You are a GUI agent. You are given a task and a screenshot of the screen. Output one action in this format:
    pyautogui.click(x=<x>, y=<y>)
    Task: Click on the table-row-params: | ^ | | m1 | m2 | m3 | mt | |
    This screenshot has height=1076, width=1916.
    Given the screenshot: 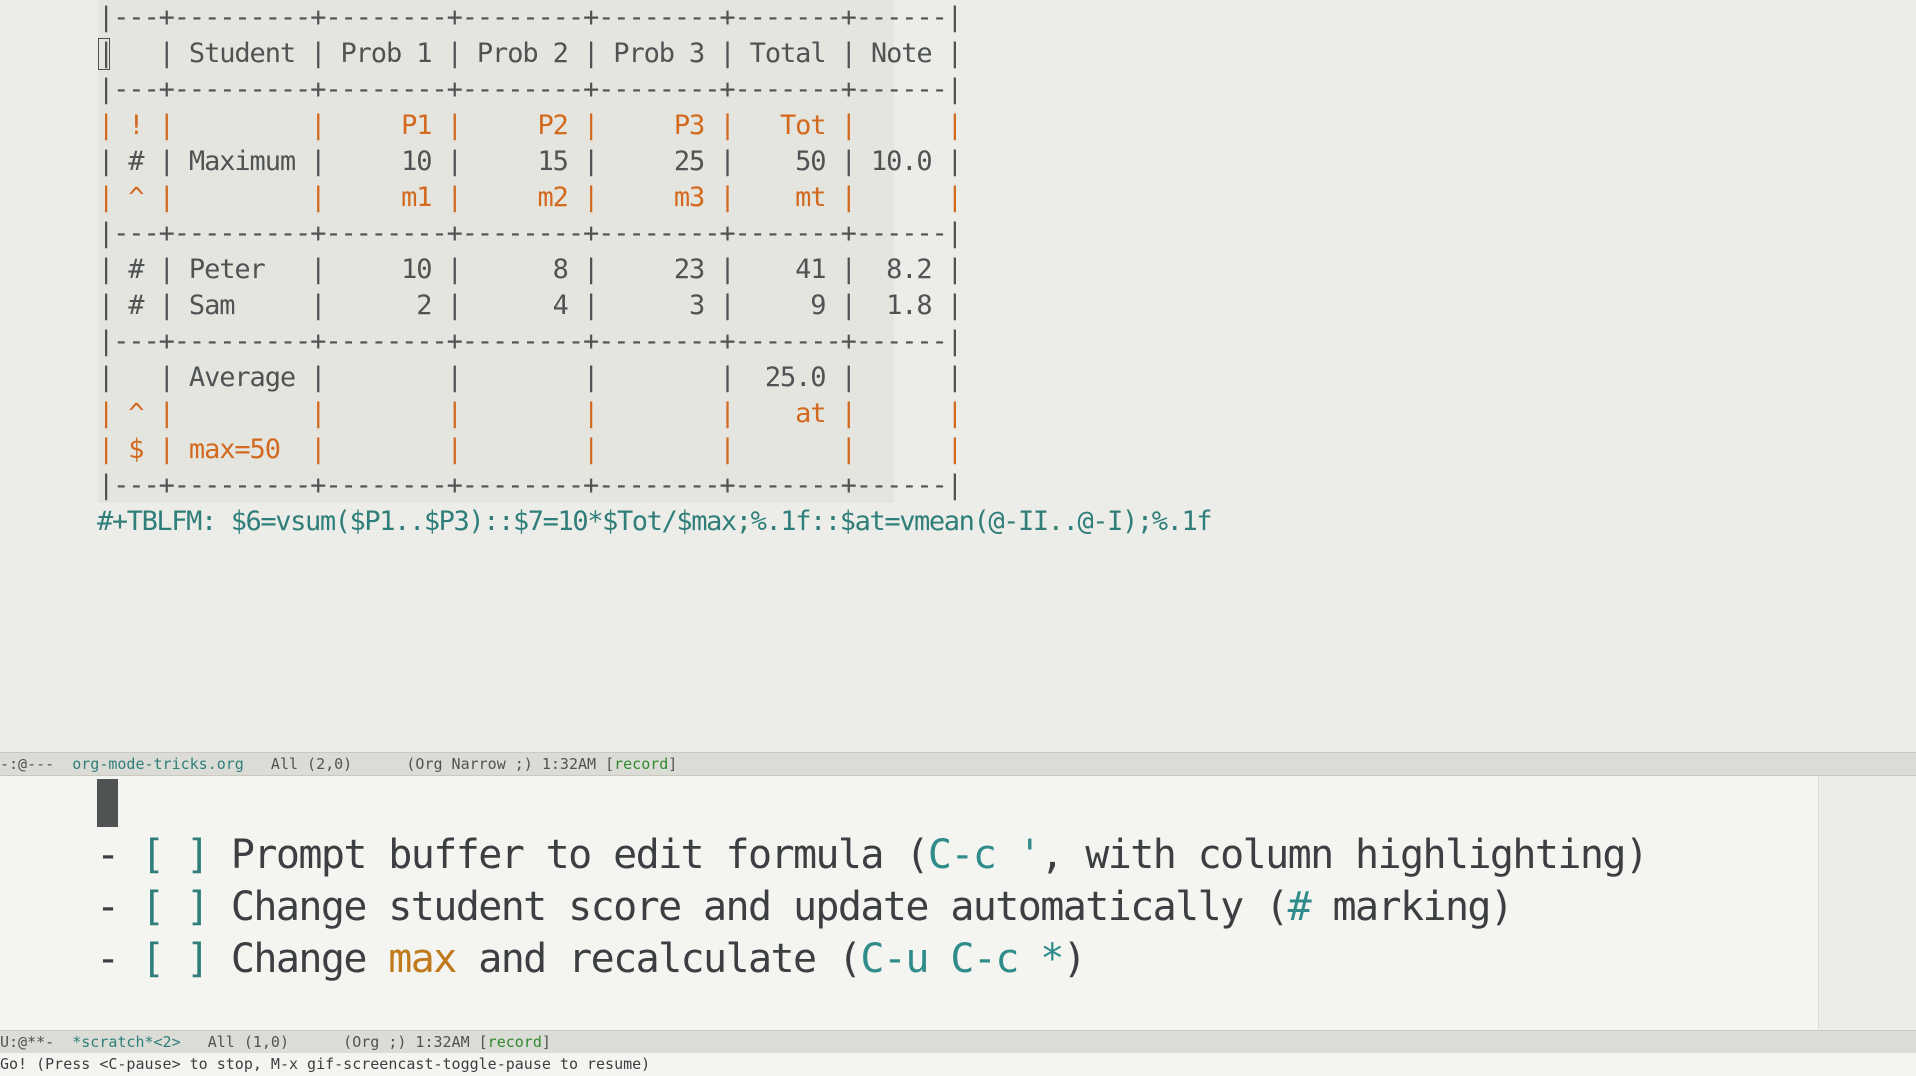 What is the action you would take?
    pyautogui.click(x=530, y=198)
    